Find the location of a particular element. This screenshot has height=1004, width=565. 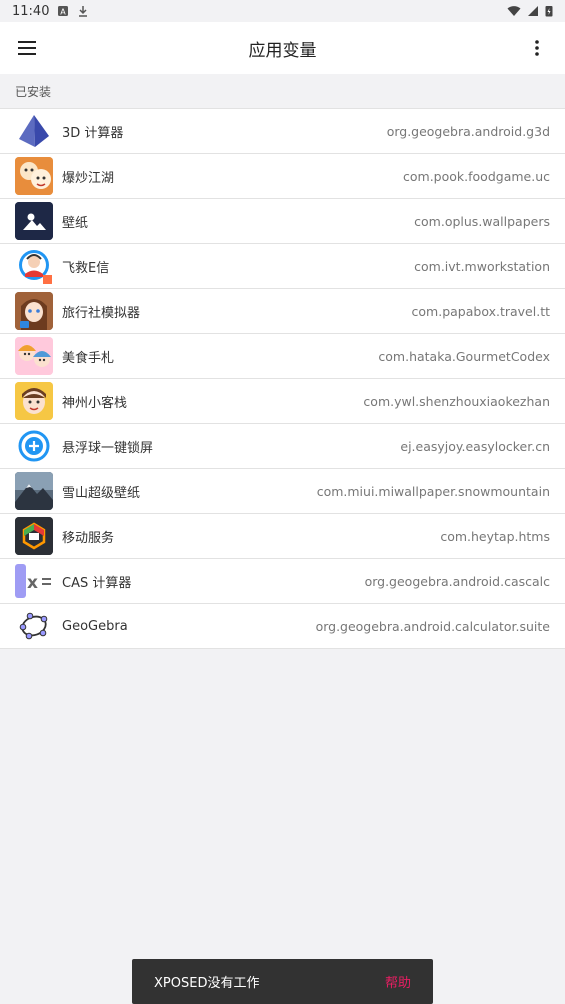

snackbar: XPOSED没有工作 帮助 is located at coordinates (282, 981).